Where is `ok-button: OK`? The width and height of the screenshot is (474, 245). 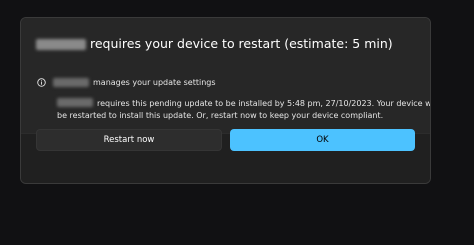 ok-button: OK is located at coordinates (322, 140).